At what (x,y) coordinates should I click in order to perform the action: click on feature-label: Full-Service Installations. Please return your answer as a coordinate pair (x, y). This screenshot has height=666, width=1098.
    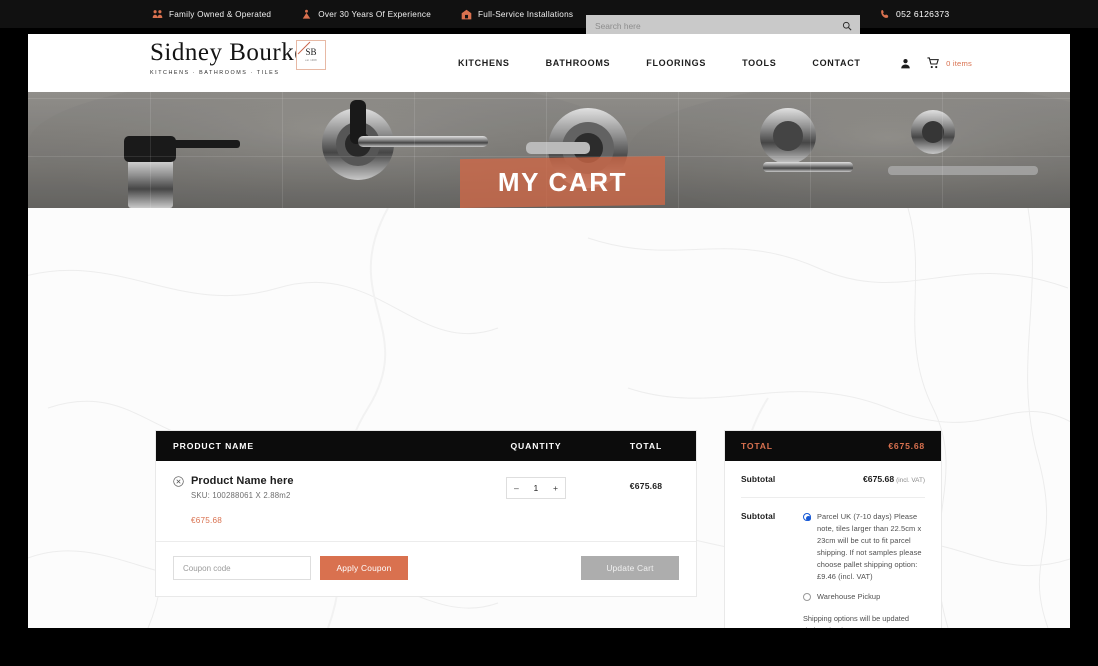
    Looking at the image, I should click on (526, 14).